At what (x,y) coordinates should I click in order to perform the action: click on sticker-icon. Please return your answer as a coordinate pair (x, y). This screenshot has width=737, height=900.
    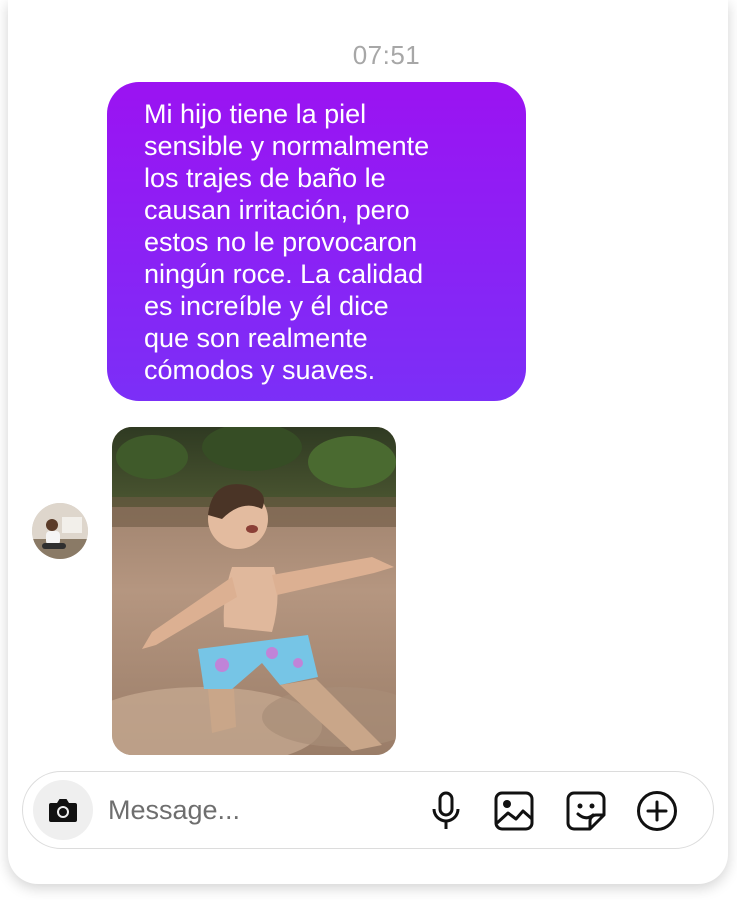
    Looking at the image, I should click on (586, 811).